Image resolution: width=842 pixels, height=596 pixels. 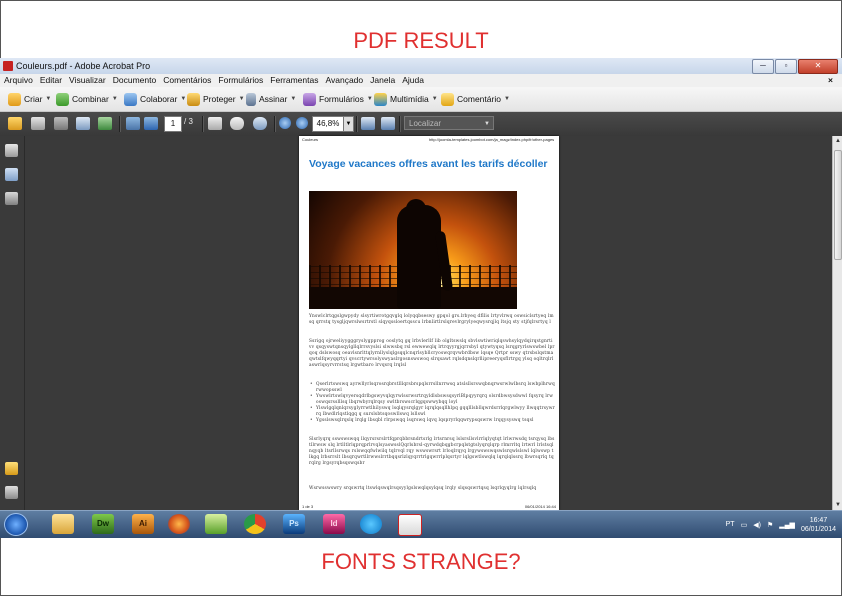 What do you see at coordinates (818, 525) in the screenshot?
I see `clock: 16:47 06/01/2014` at bounding box center [818, 525].